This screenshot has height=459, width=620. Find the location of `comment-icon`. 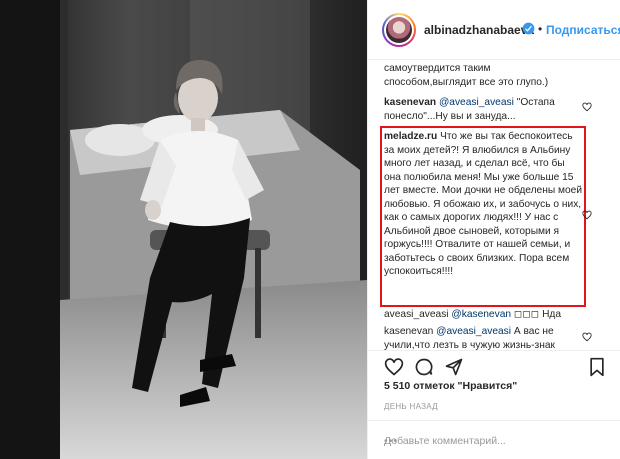

comment-icon is located at coordinates (424, 367).